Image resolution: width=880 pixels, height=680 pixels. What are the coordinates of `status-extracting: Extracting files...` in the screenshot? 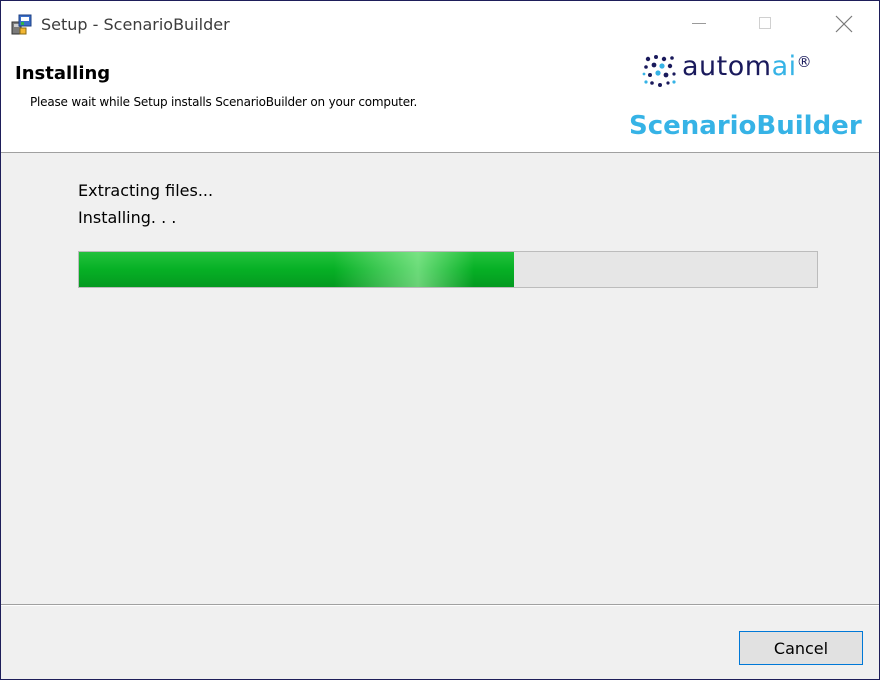 It's located at (146, 190).